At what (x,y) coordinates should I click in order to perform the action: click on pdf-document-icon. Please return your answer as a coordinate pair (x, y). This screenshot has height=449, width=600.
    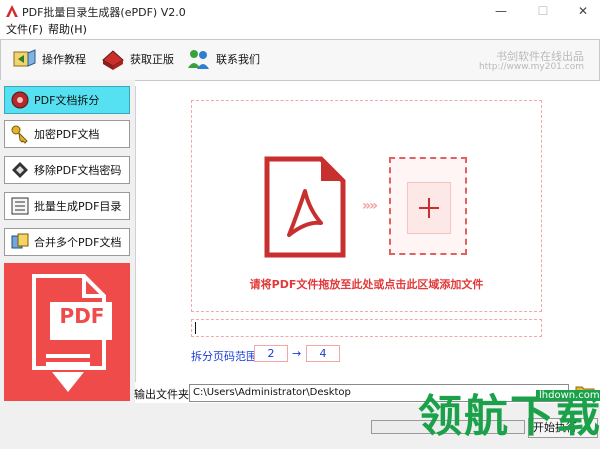
    Looking at the image, I should click on (72, 333).